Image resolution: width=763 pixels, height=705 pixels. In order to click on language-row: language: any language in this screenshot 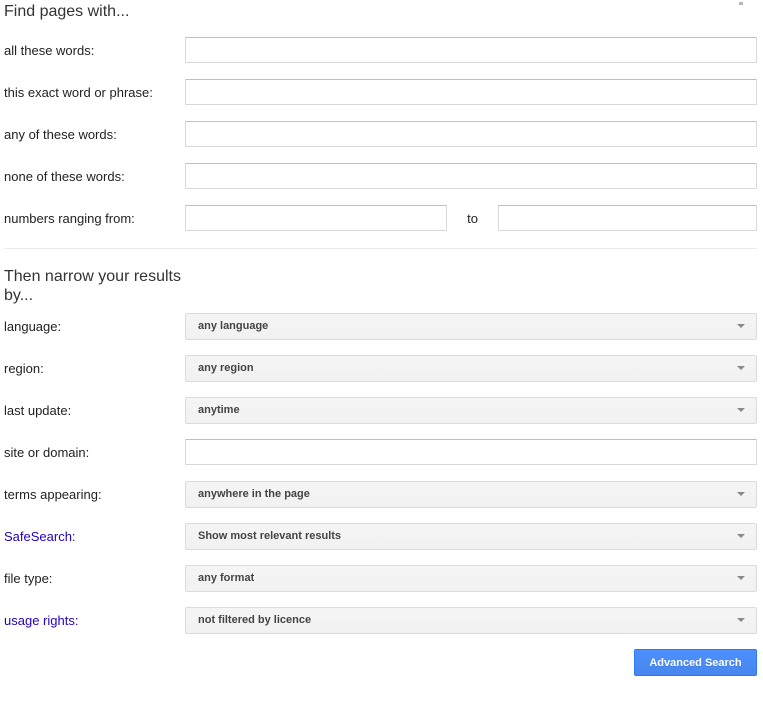, I will do `click(380, 326)`.